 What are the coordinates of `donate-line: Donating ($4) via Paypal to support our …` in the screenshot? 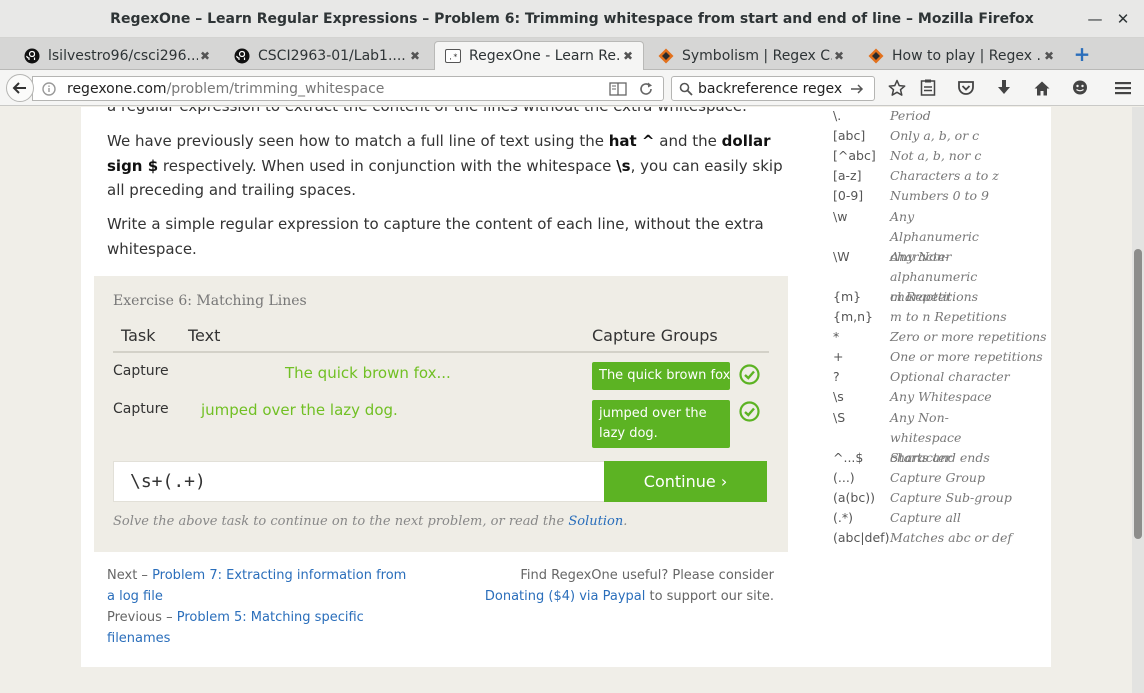 It's located at (627, 596).